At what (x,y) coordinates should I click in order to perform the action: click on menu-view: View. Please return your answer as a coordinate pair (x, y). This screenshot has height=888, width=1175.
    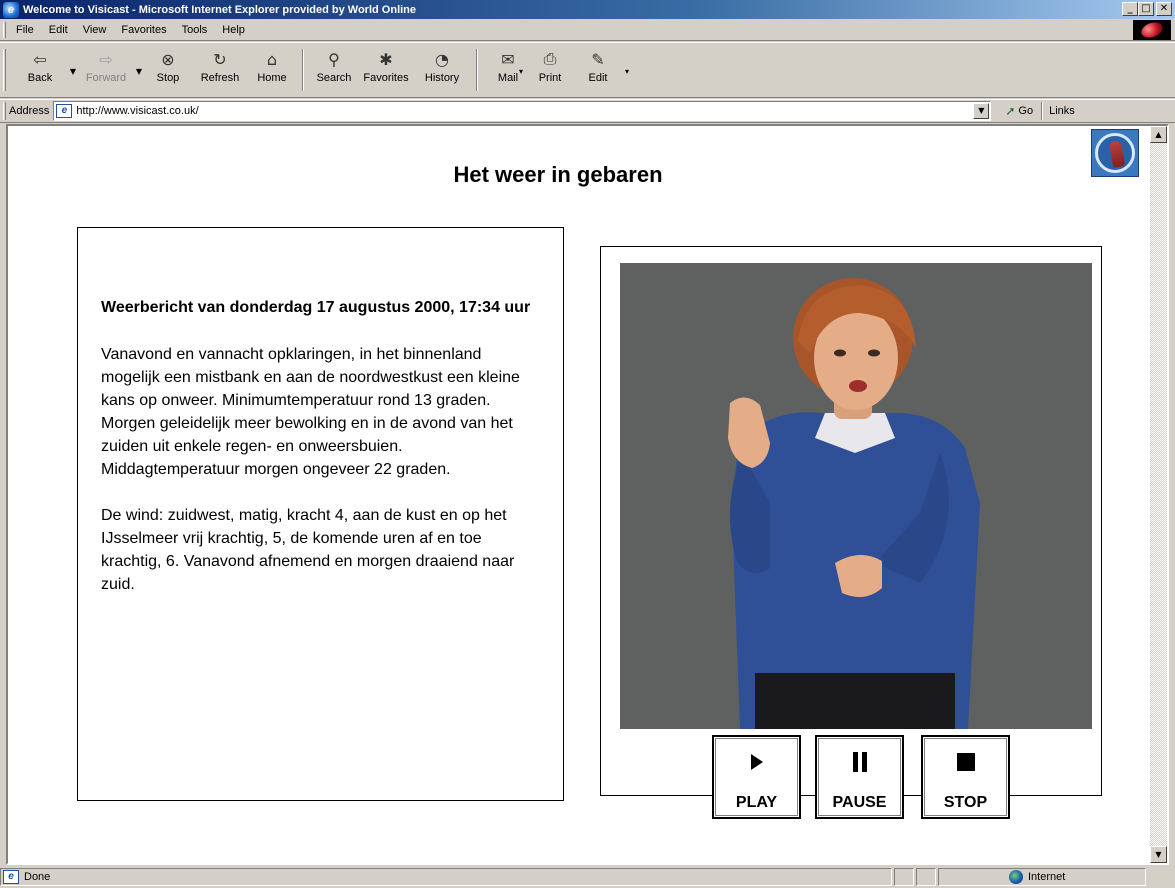
    Looking at the image, I should click on (96, 30).